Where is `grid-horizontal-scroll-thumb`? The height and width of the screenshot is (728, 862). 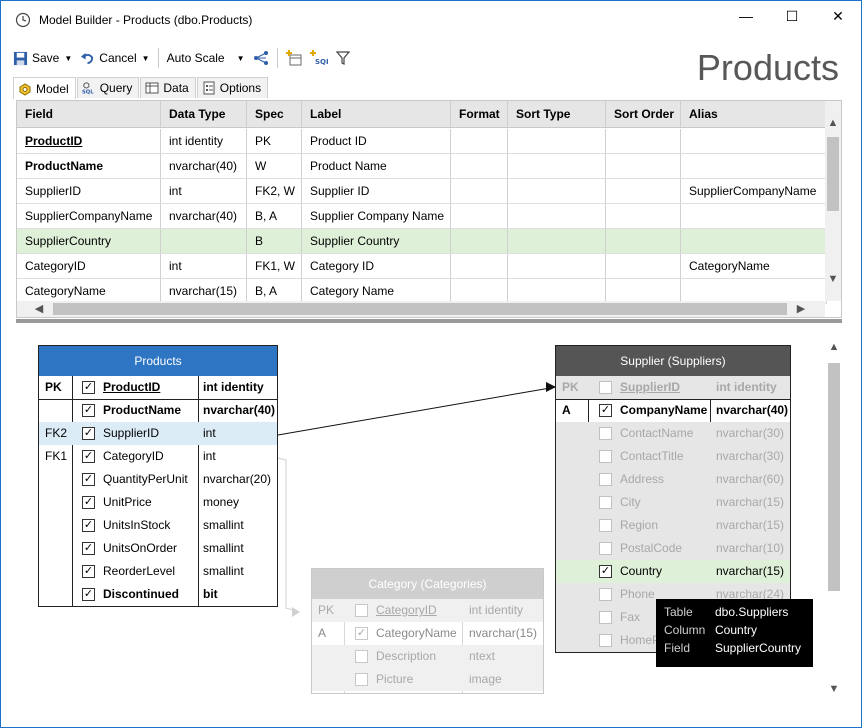
grid-horizontal-scroll-thumb is located at coordinates (420, 309).